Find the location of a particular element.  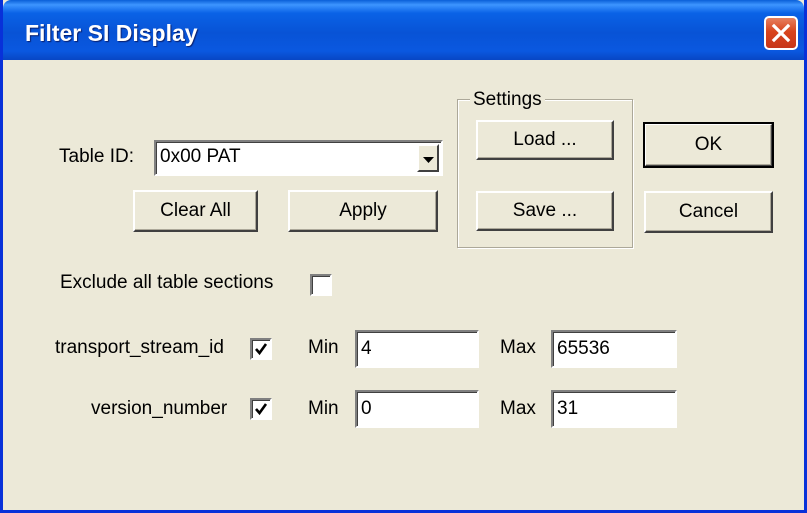

dropdown-button is located at coordinates (428, 158).